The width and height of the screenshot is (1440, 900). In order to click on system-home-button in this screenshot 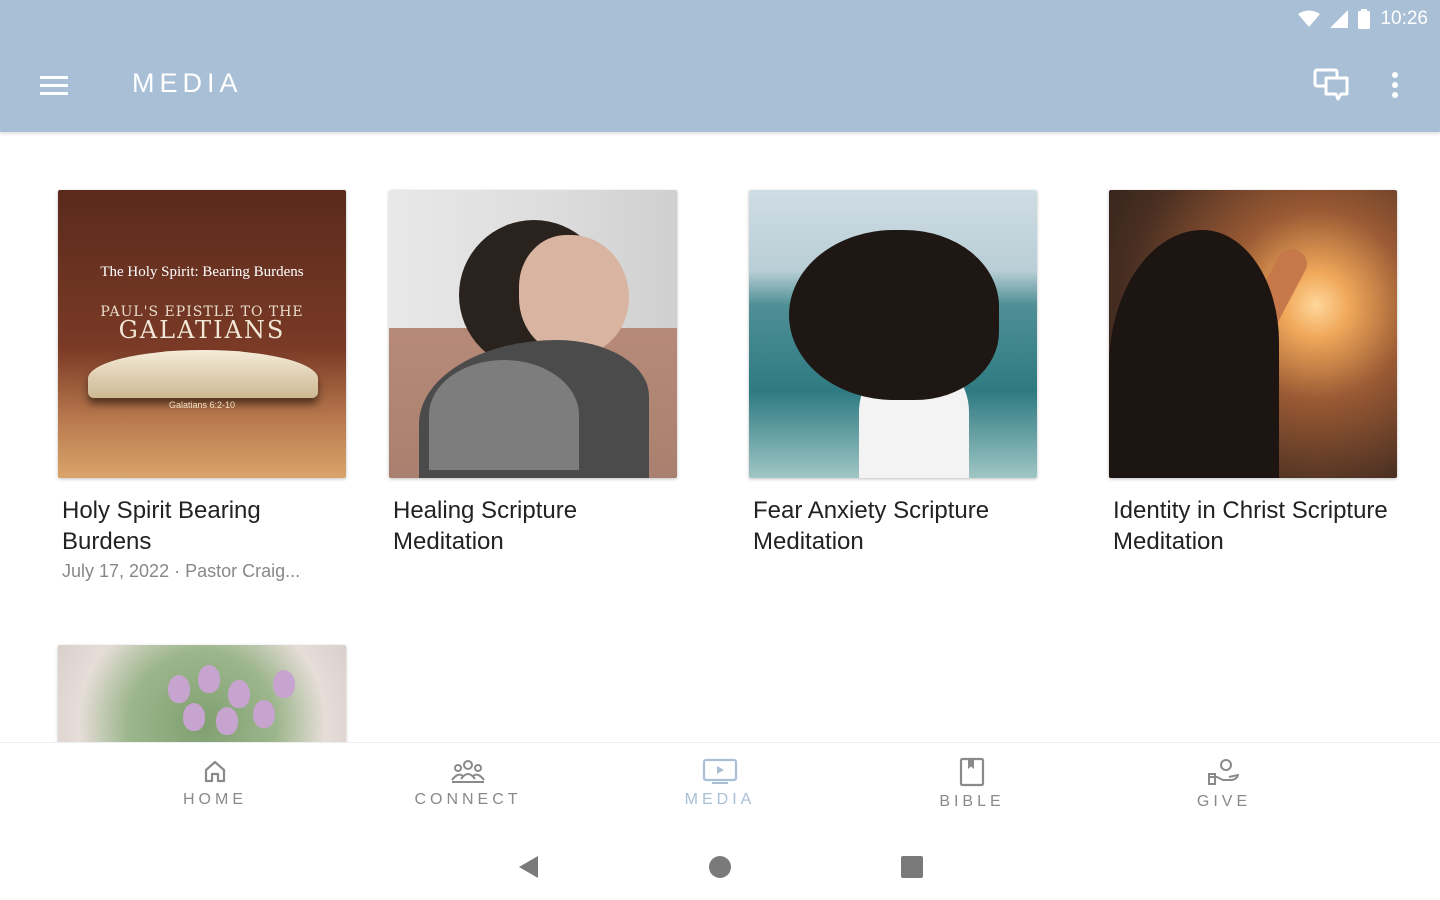, I will do `click(720, 867)`.